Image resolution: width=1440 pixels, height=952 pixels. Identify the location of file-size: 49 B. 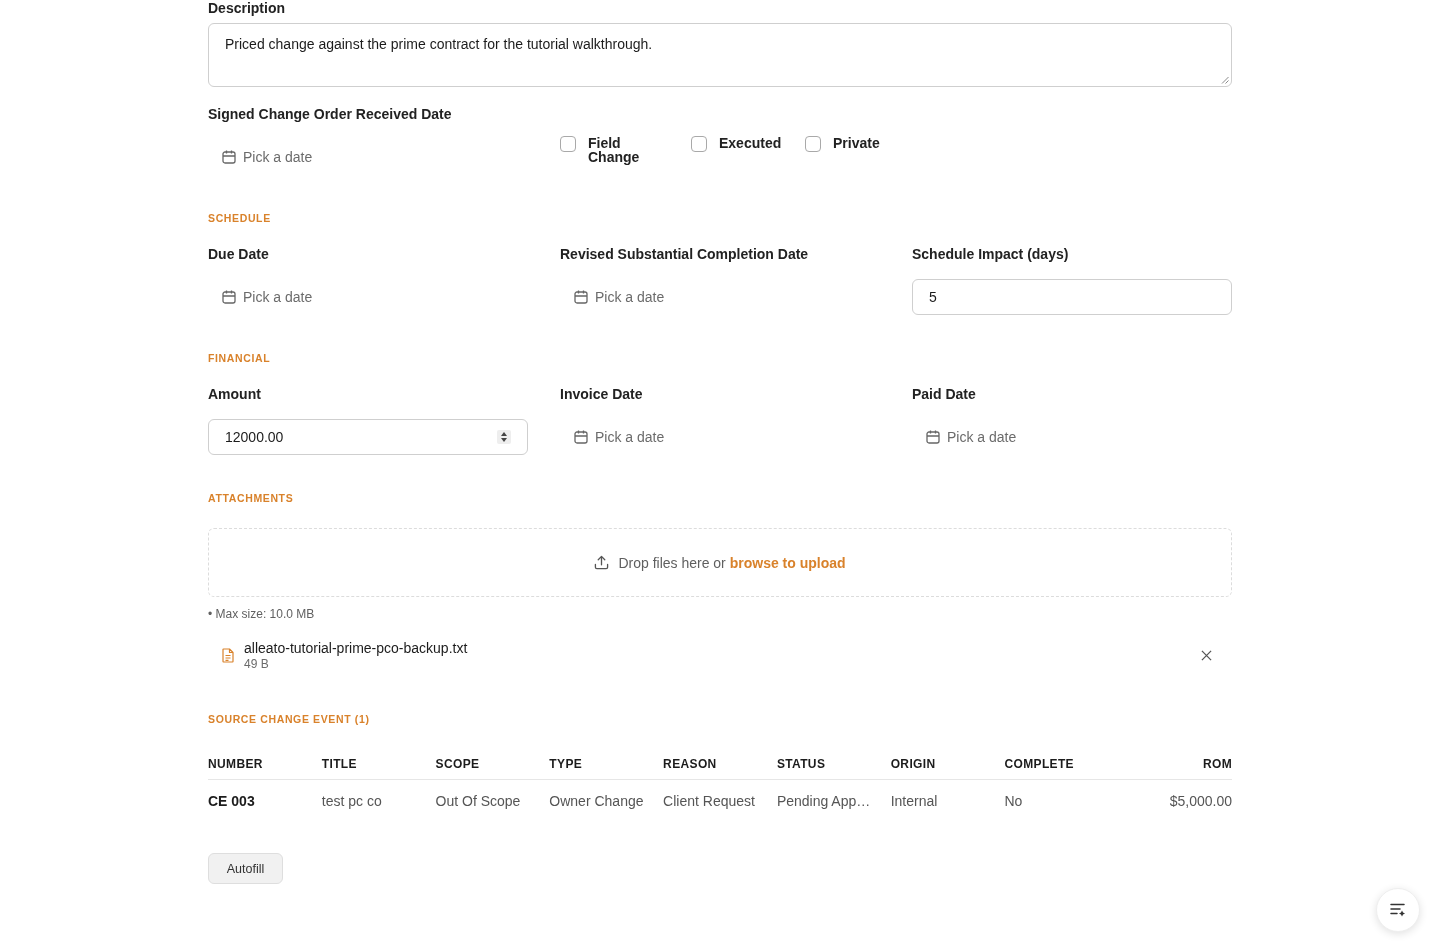
(257, 664).